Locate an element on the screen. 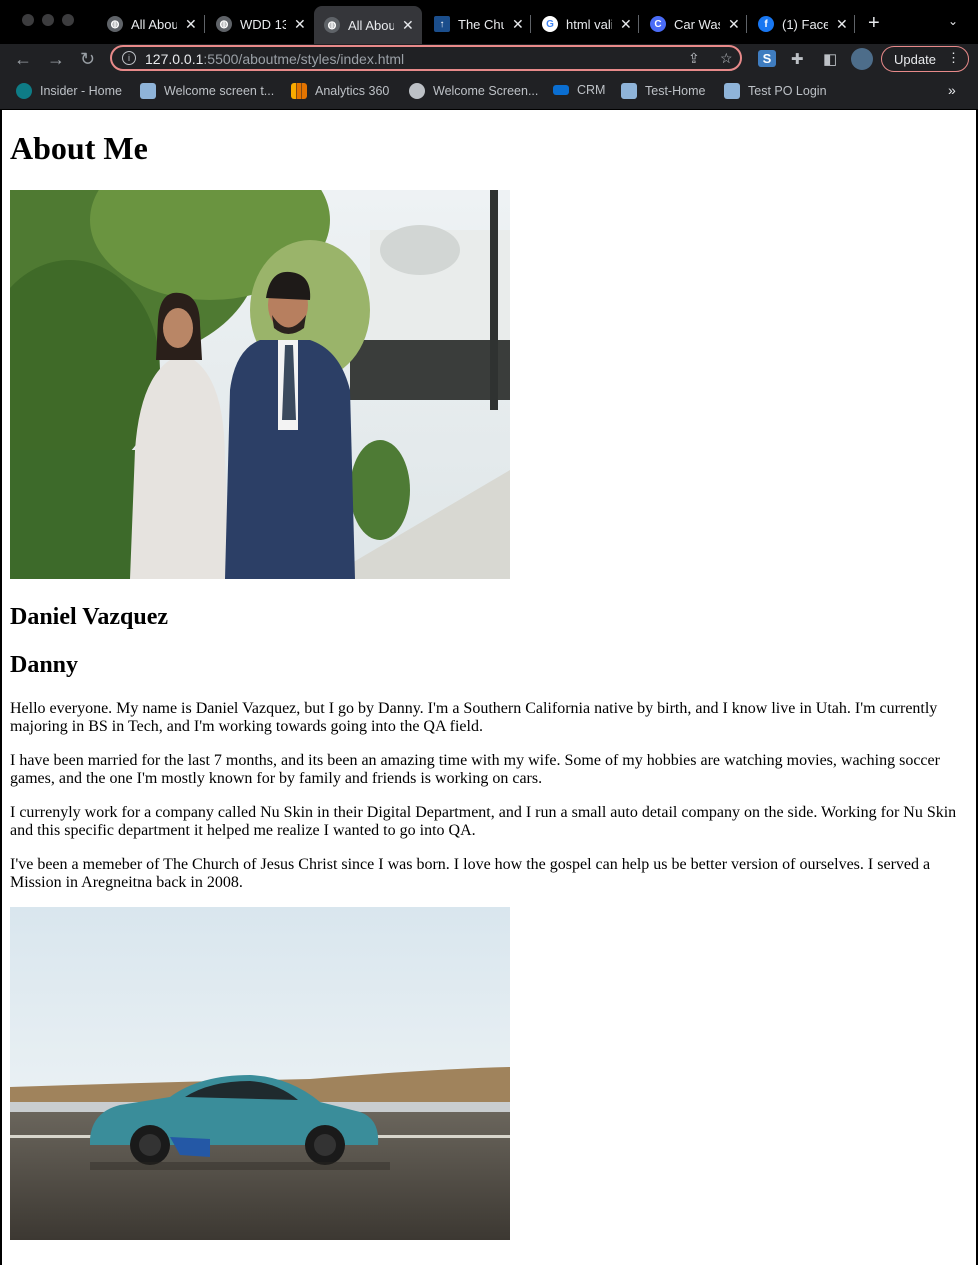 This screenshot has height=1265, width=978. bookmark-crm: CRM is located at coordinates (579, 90).